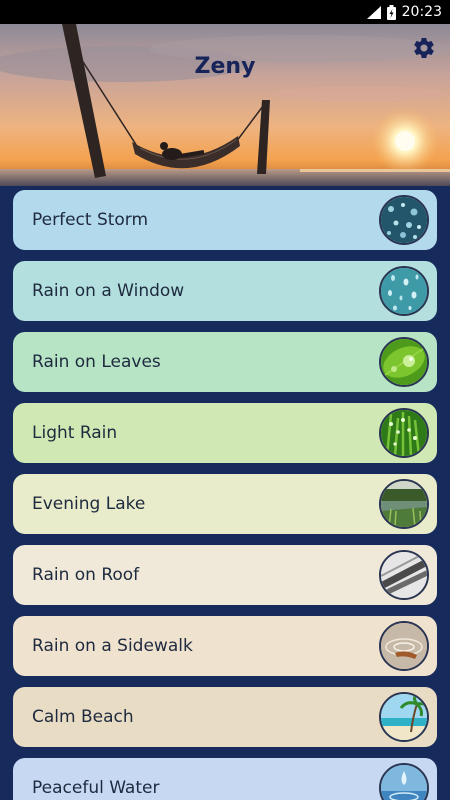 The image size is (450, 800). Describe the element at coordinates (404, 575) in the screenshot. I see `roof-thumb` at that location.